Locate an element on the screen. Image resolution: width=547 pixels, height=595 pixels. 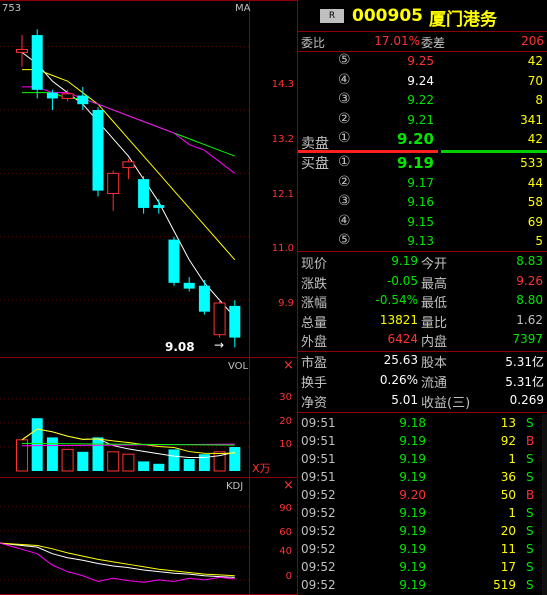
weibi-value: 17.01% is located at coordinates (397, 41).